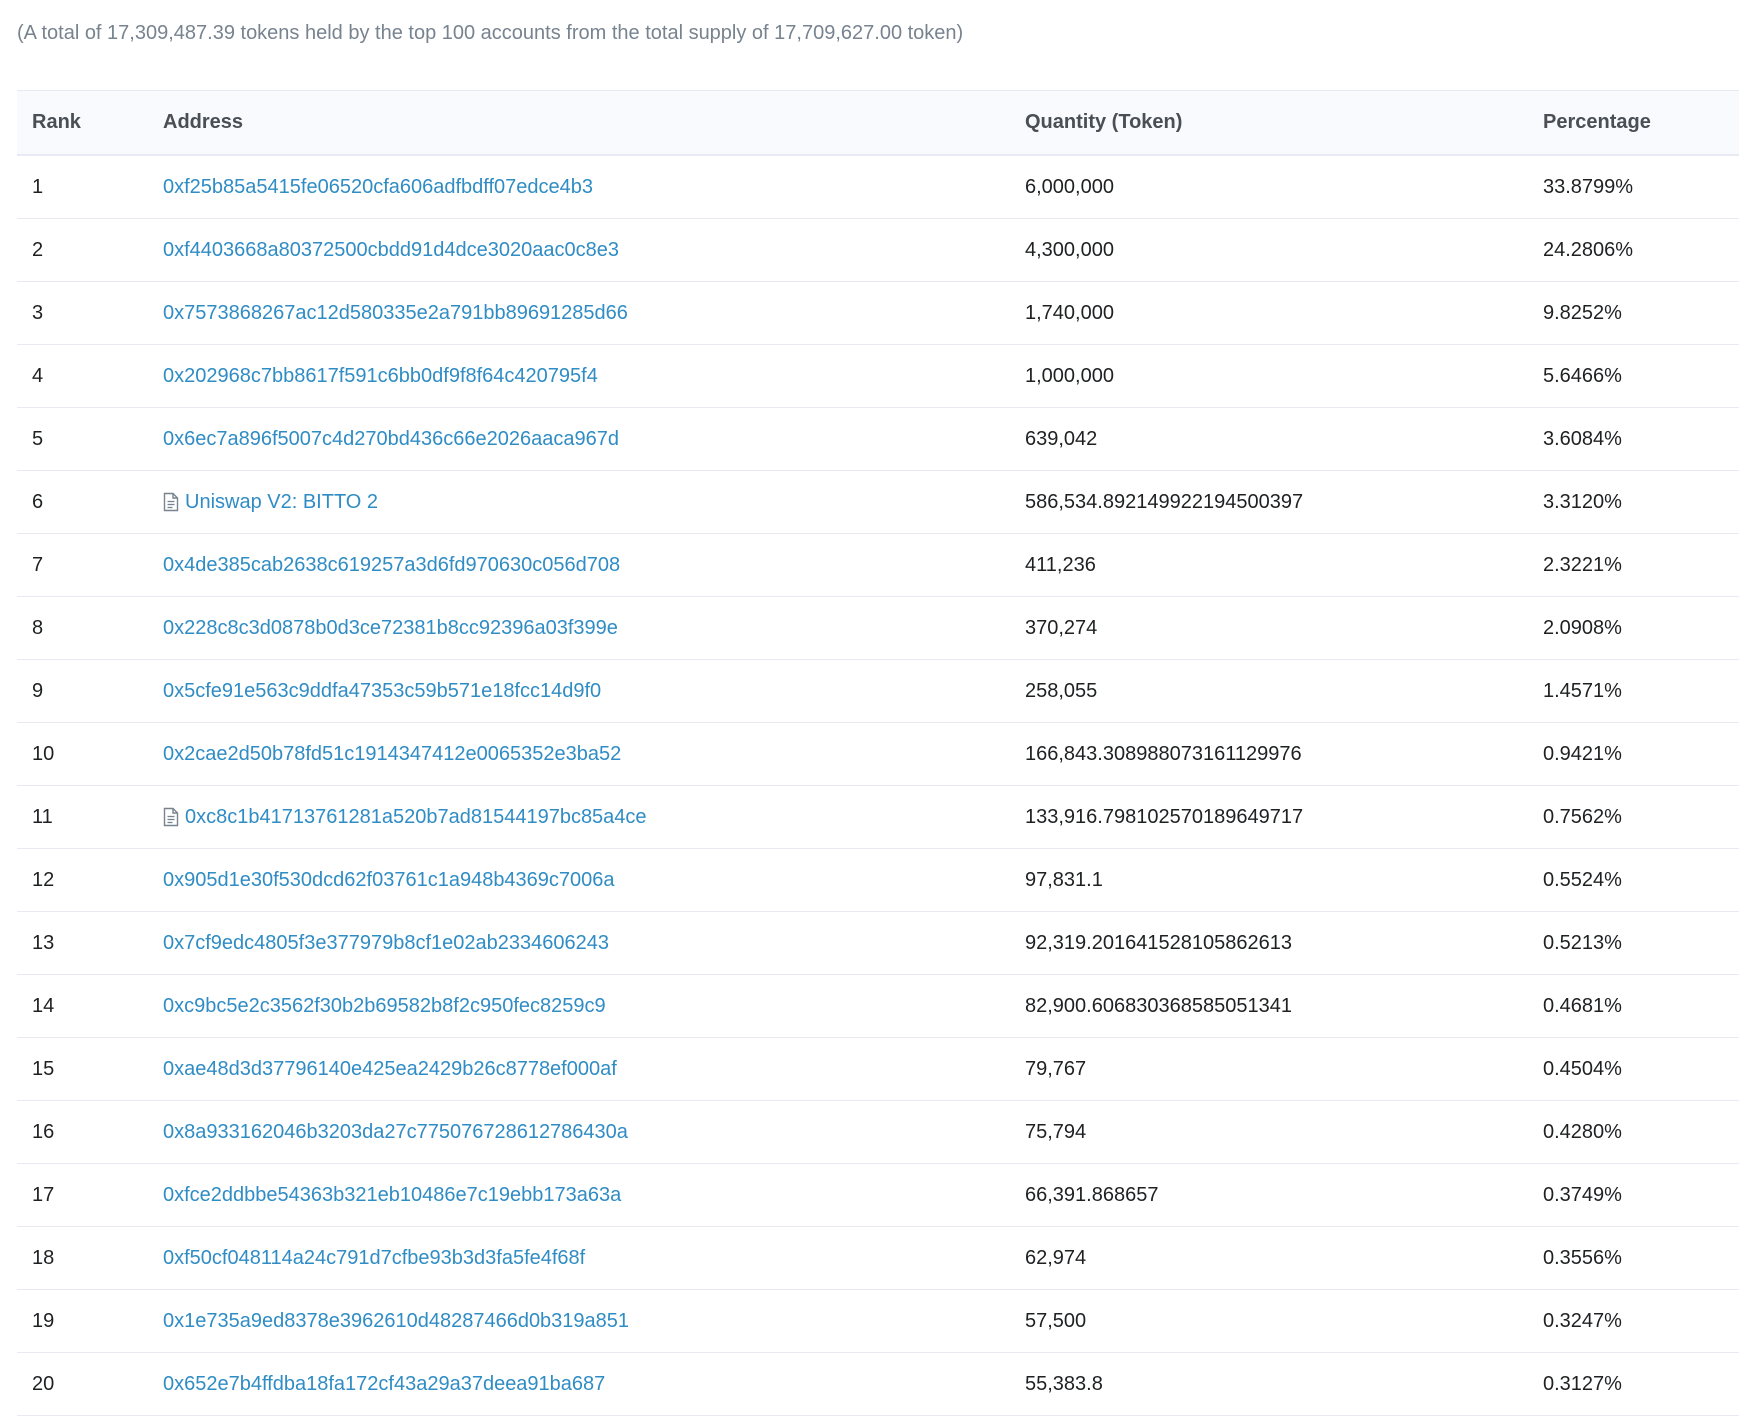 Image resolution: width=1739 pixels, height=1416 pixels. I want to click on quantity-cell: 370,274, so click(1061, 627).